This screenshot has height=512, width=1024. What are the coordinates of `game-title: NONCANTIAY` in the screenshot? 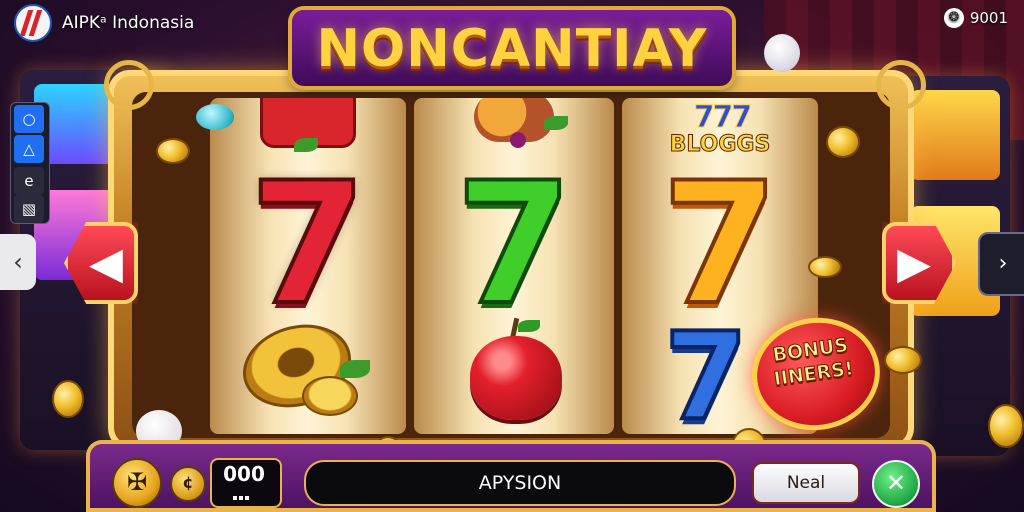 It's located at (512, 49).